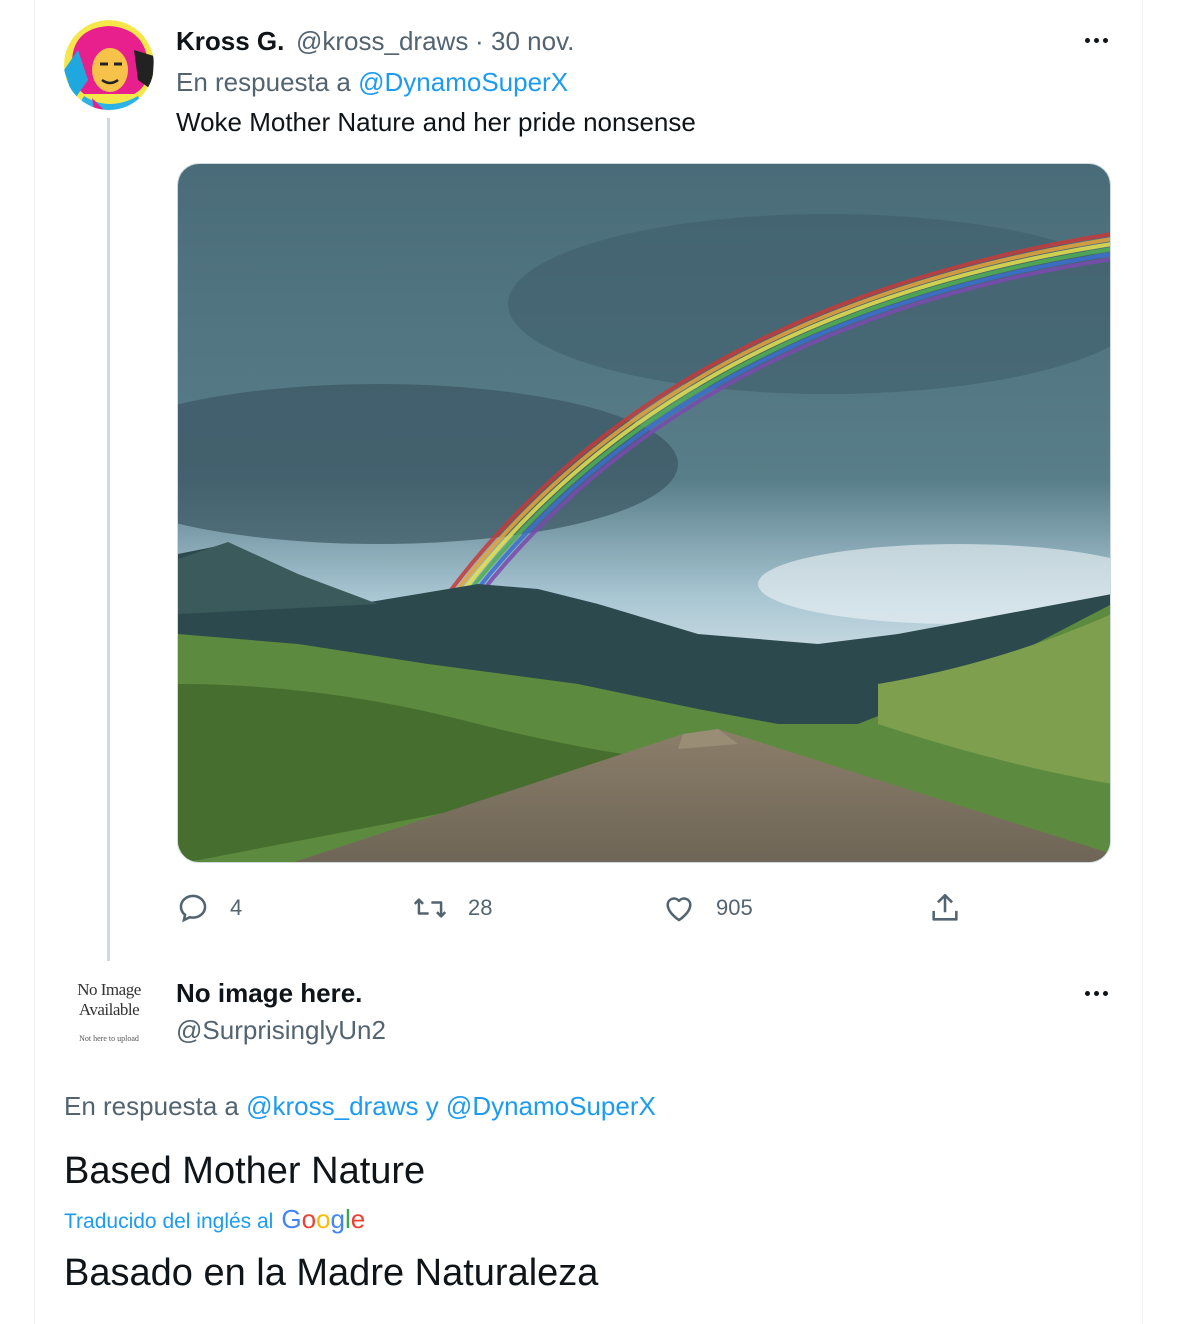  I want to click on reply-conjunction: y, so click(432, 1106).